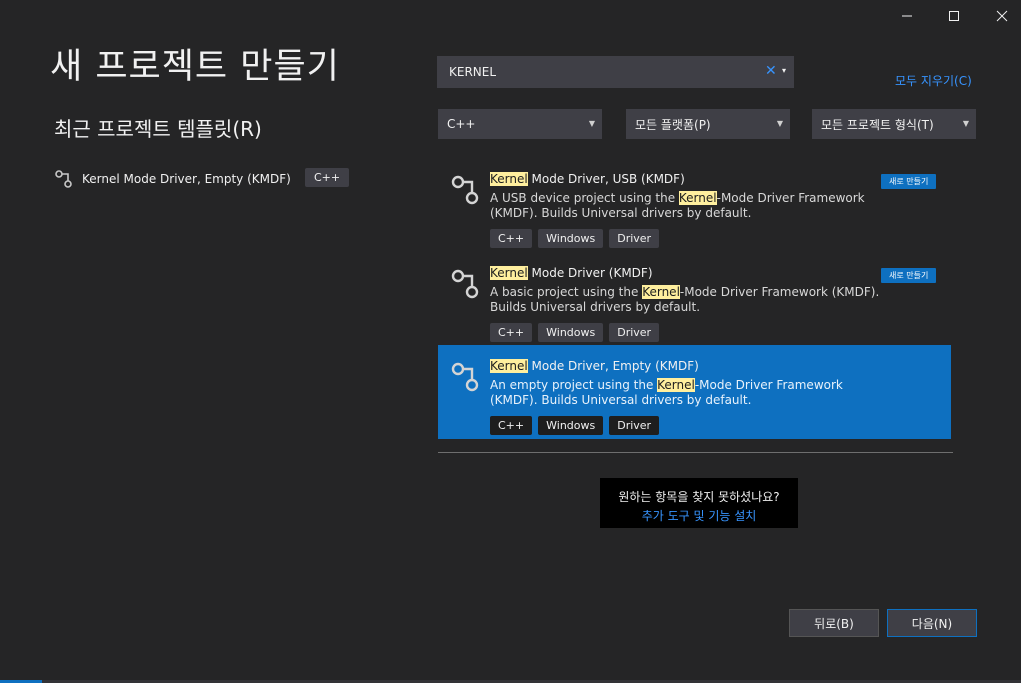 The height and width of the screenshot is (683, 1021). I want to click on maximize-button, so click(954, 16).